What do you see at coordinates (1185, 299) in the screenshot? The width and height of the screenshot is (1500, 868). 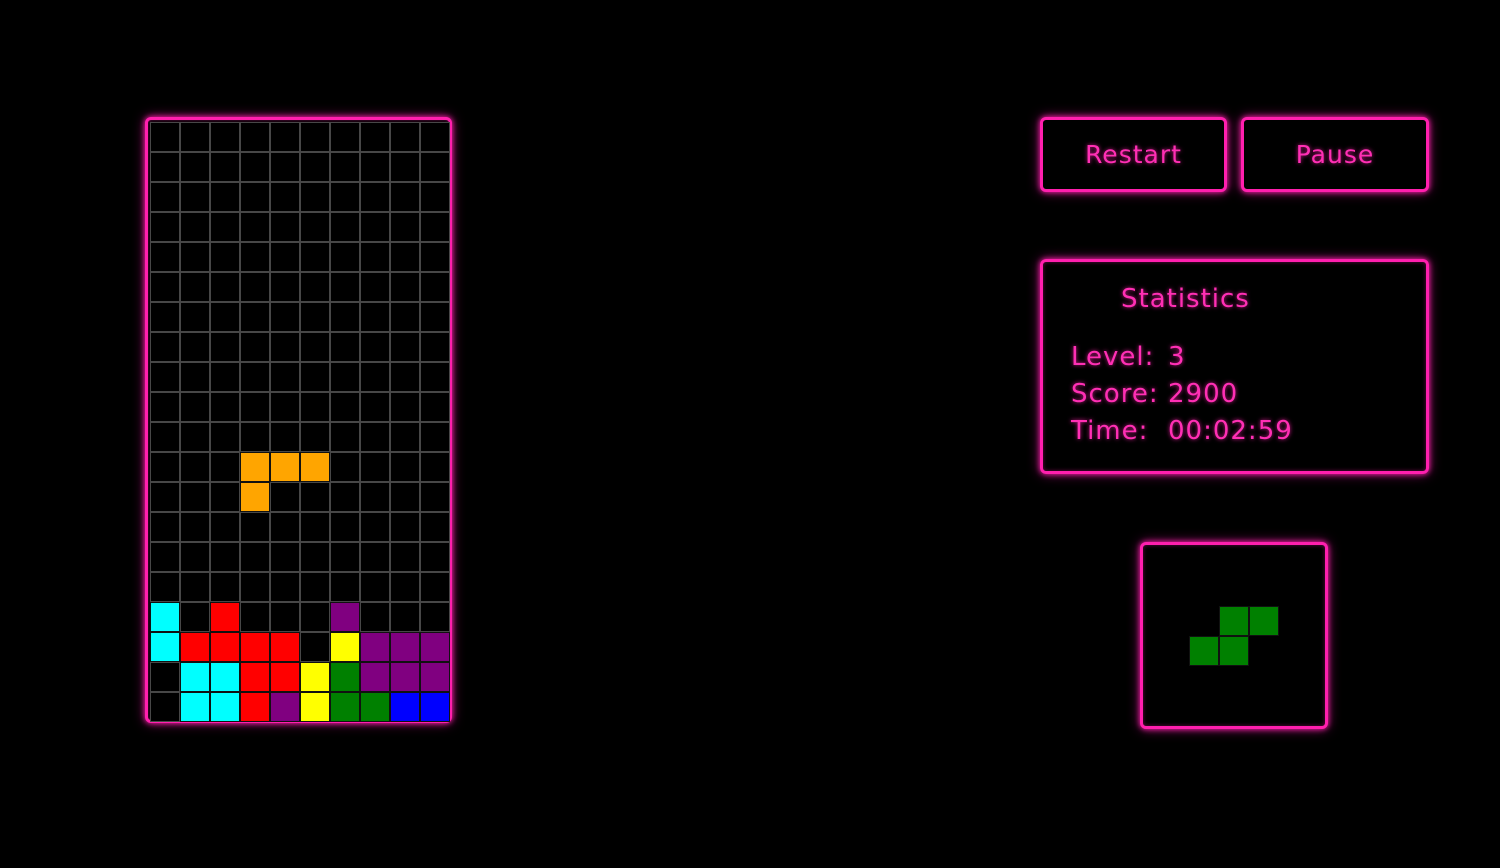 I see `statistics-title: Statistics` at bounding box center [1185, 299].